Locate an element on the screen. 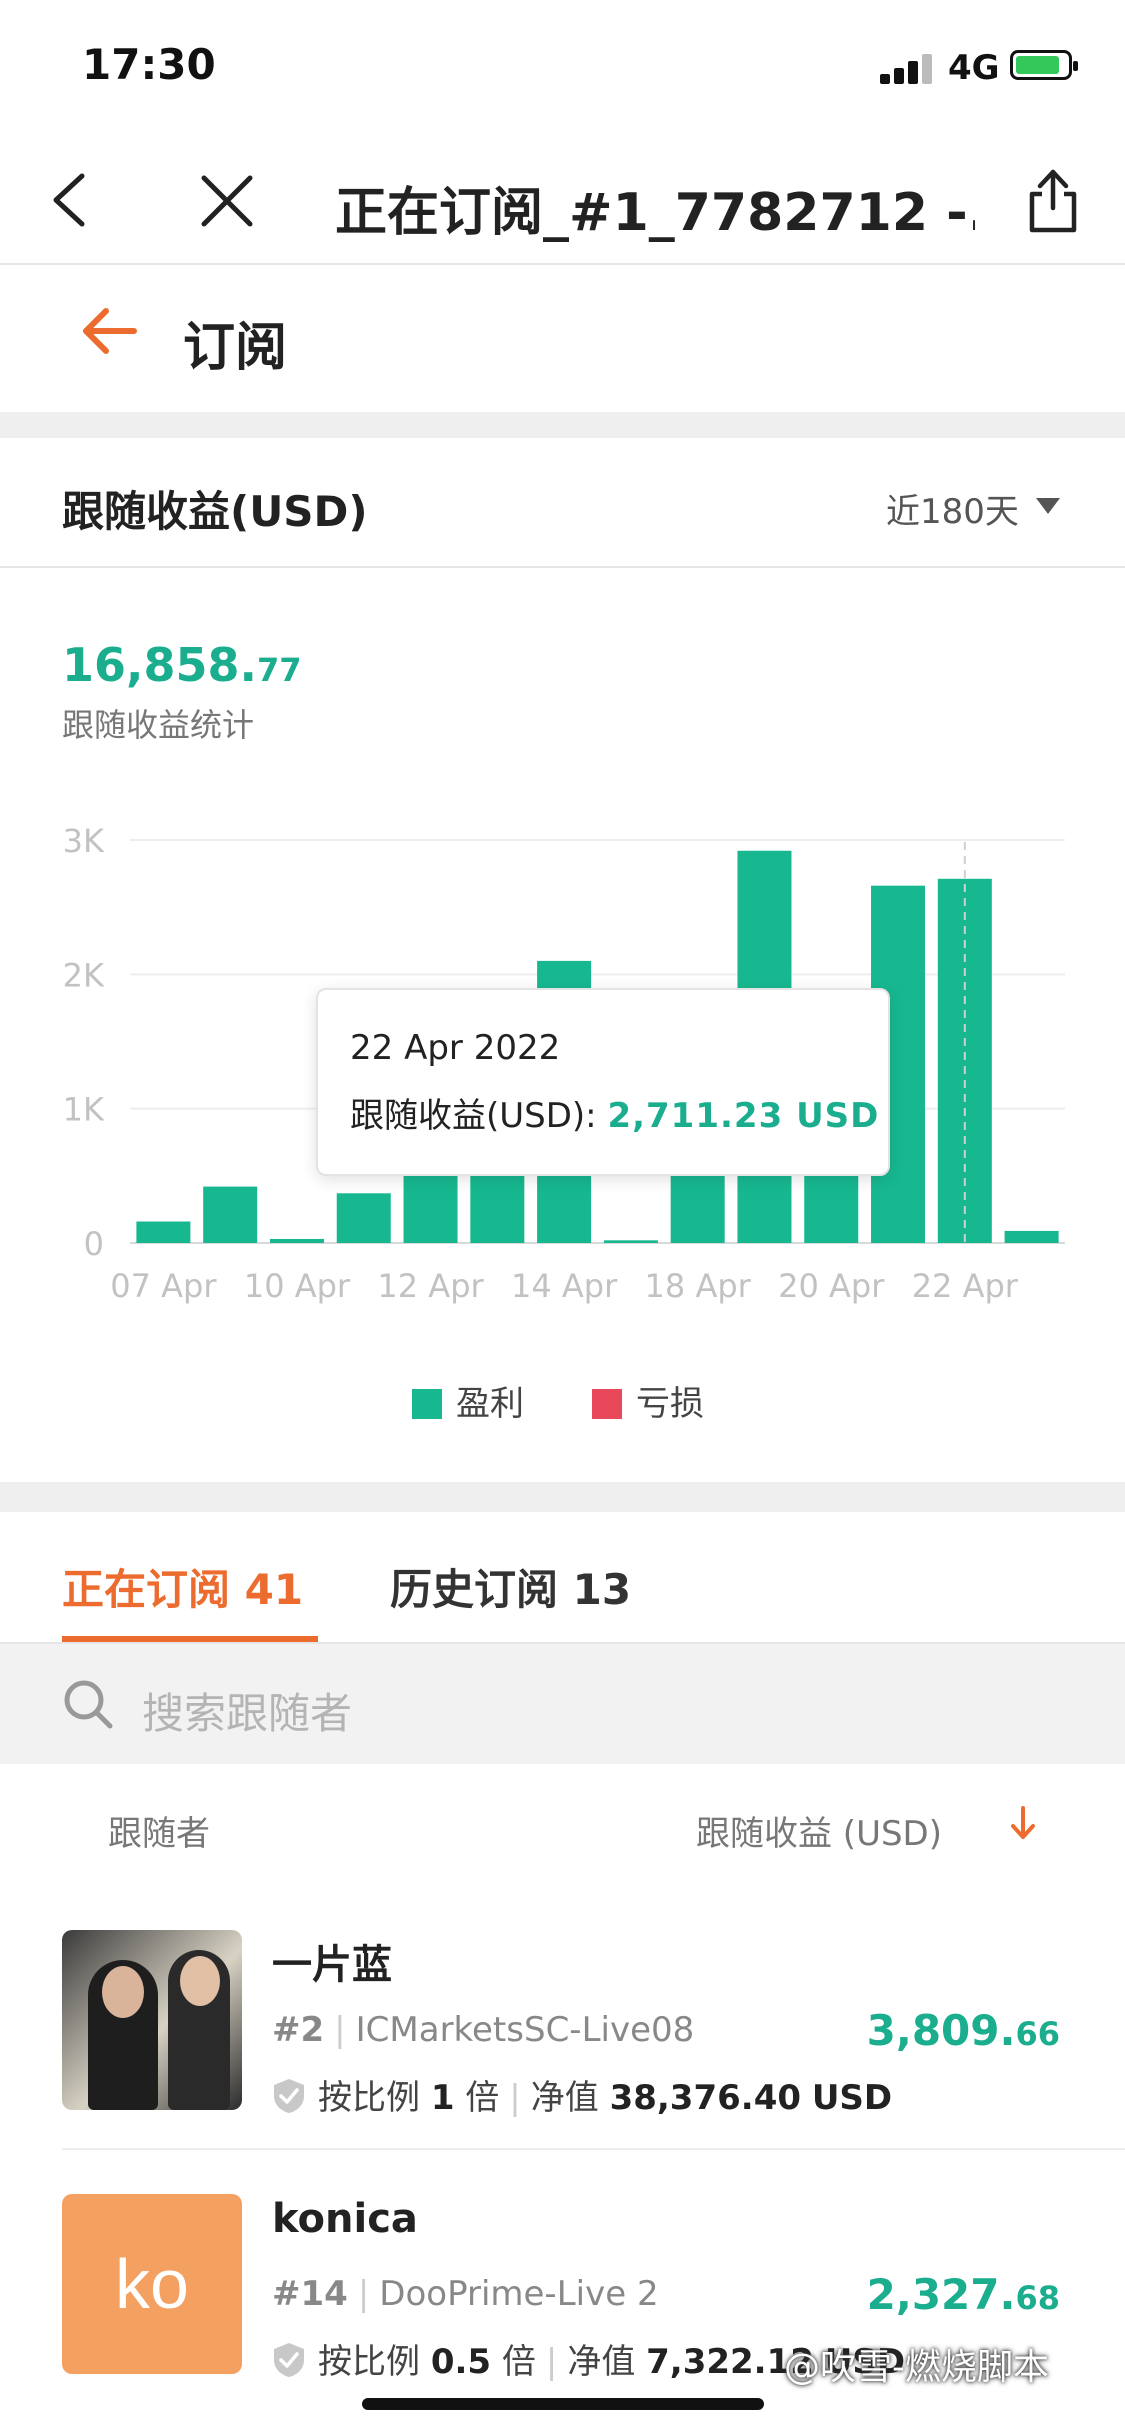 Image resolution: width=1125 pixels, height=2436 pixels. legend-profit-swatch is located at coordinates (427, 1404).